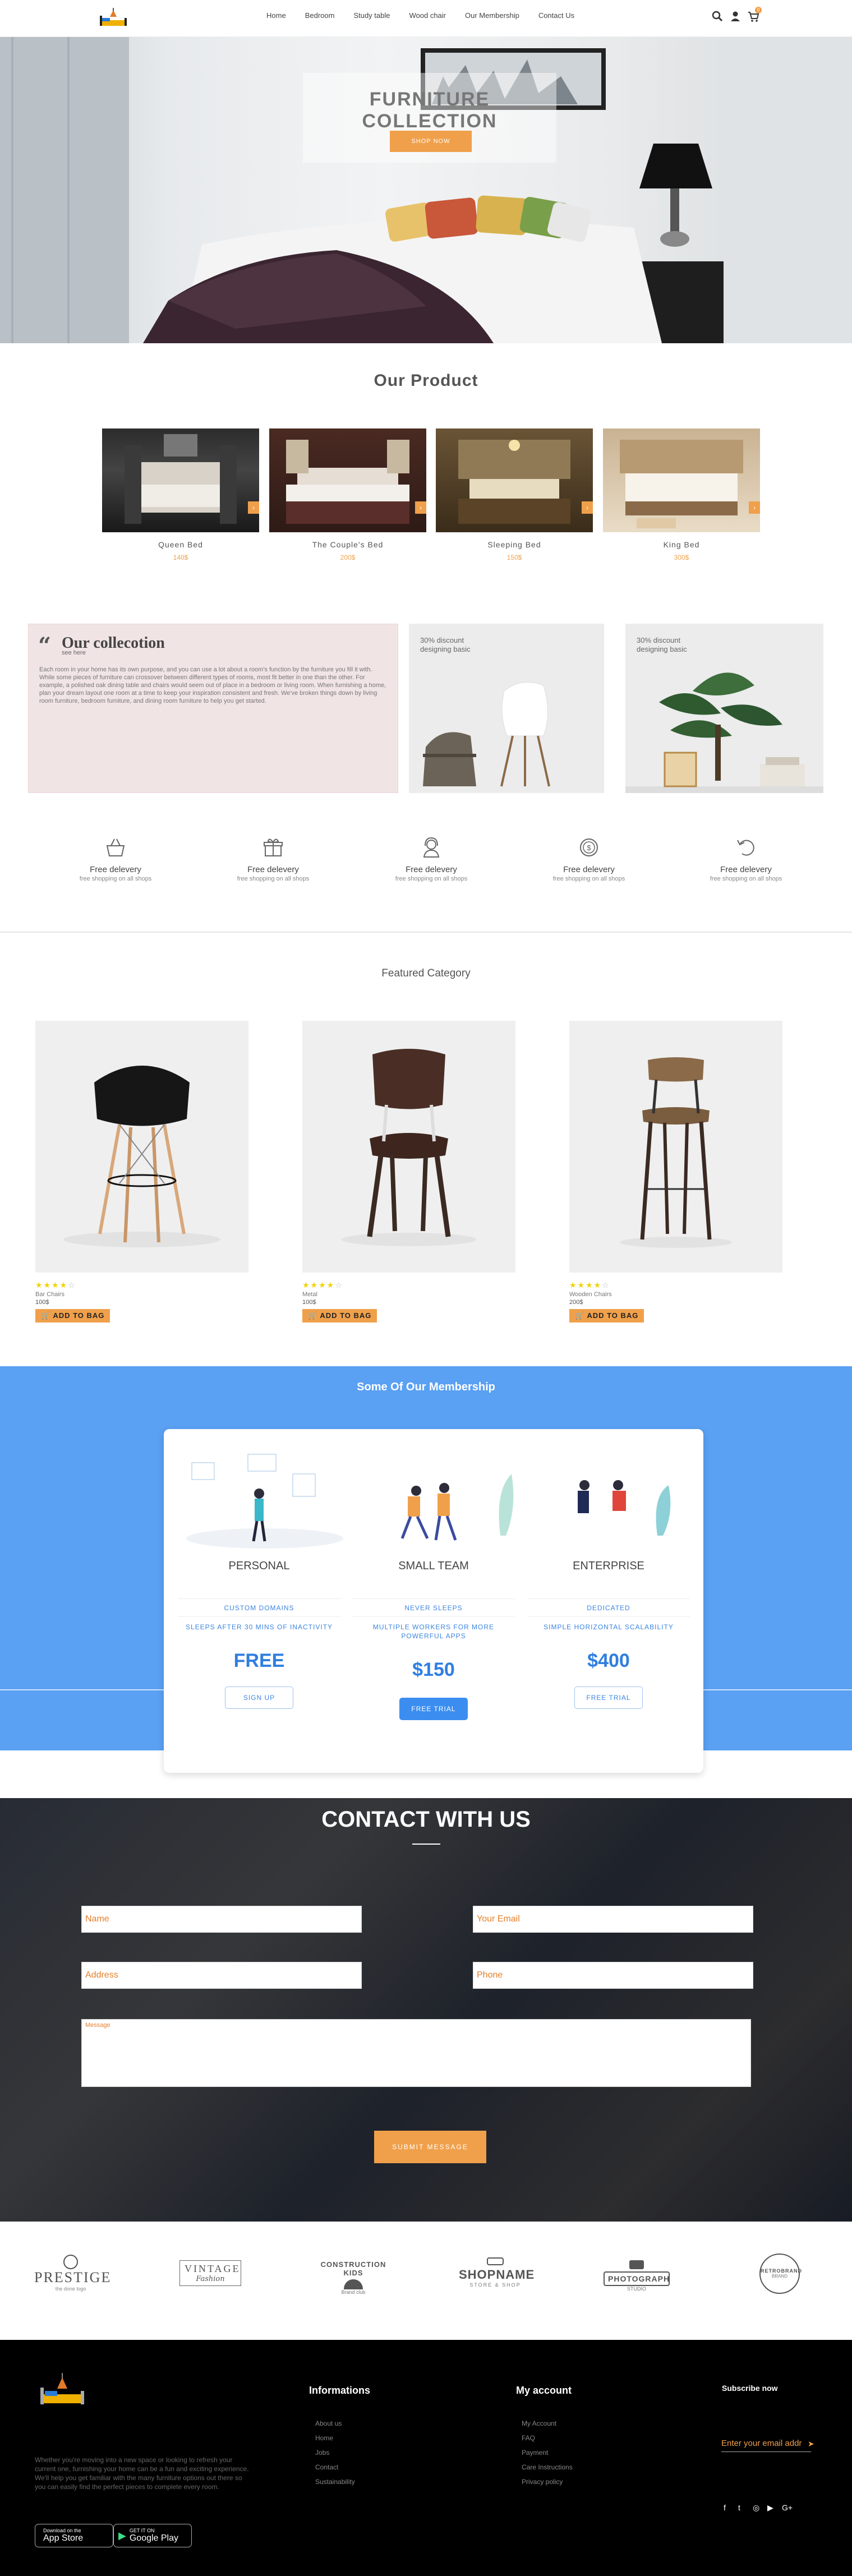 The image size is (852, 2576). I want to click on brand-tagline: Fashion, so click(211, 2279).